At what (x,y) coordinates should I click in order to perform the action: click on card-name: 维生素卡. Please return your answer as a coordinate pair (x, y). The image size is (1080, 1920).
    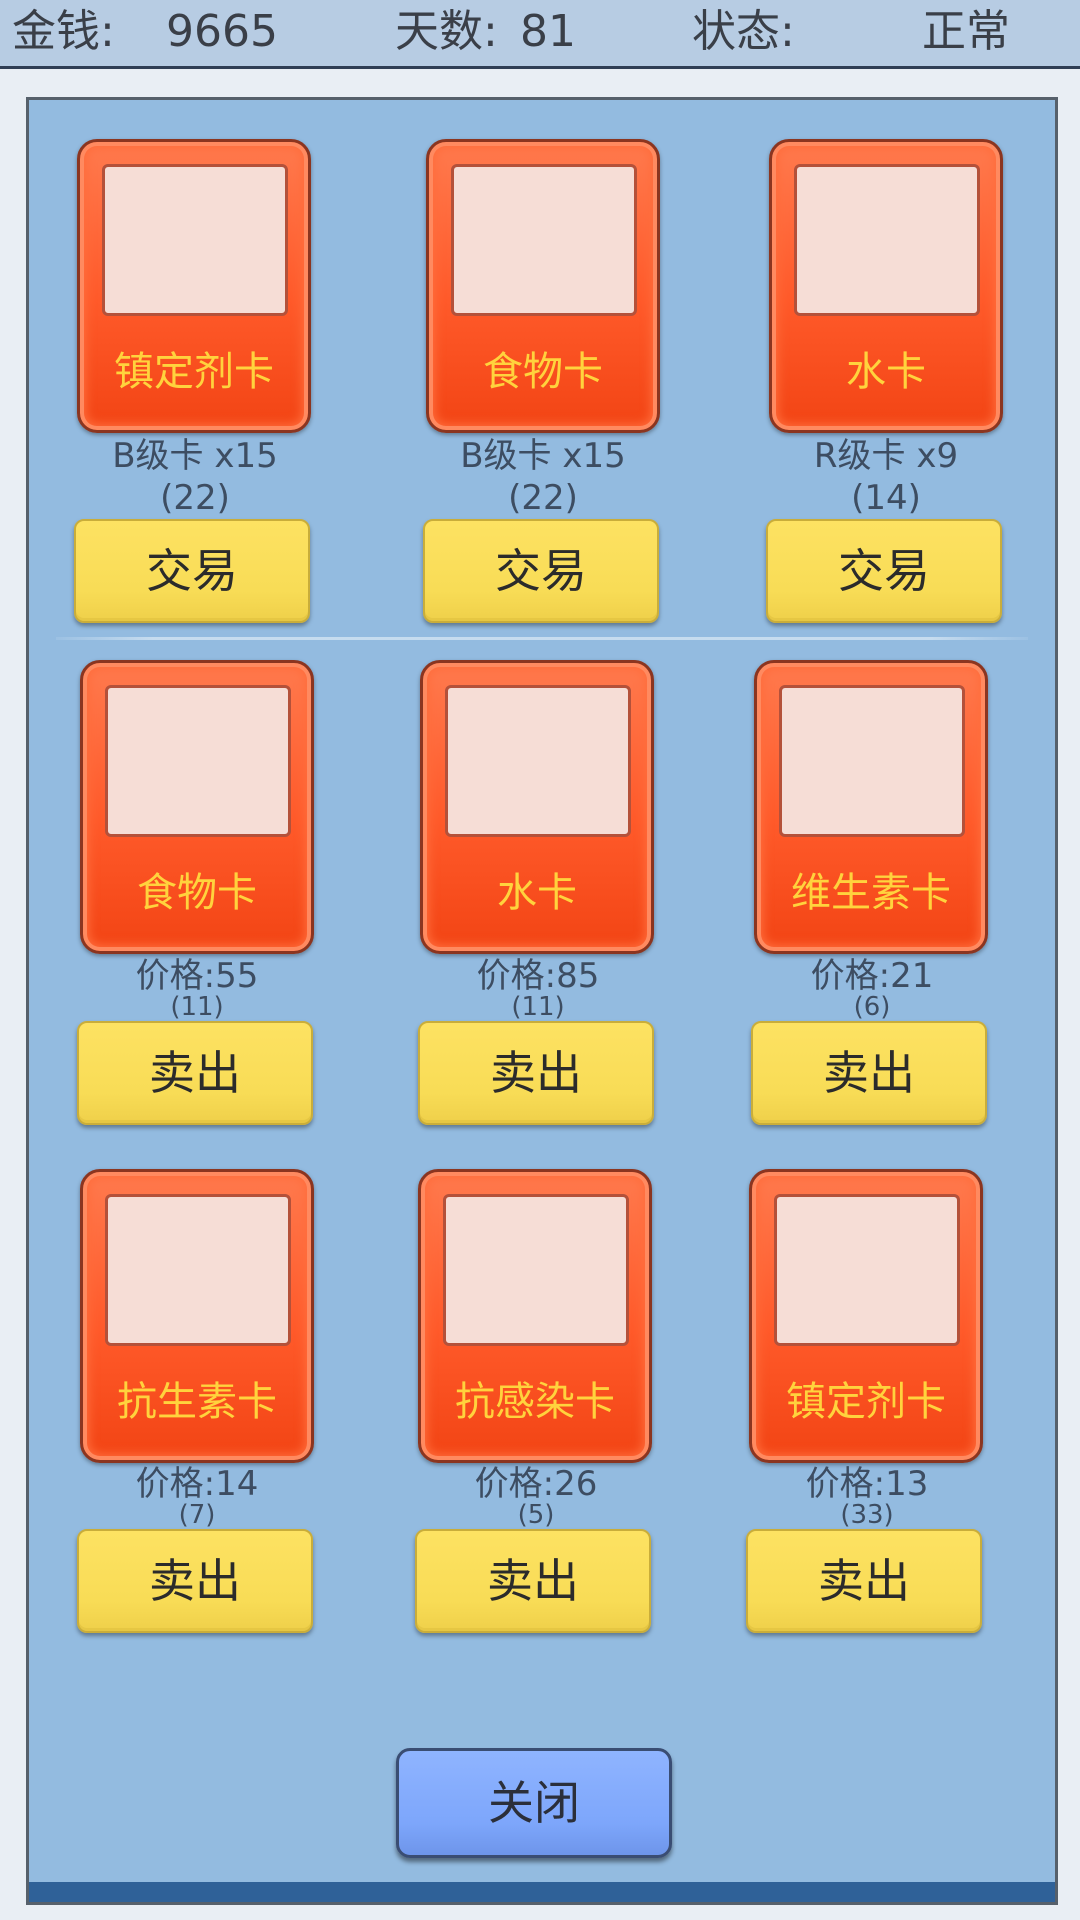
    Looking at the image, I should click on (871, 893).